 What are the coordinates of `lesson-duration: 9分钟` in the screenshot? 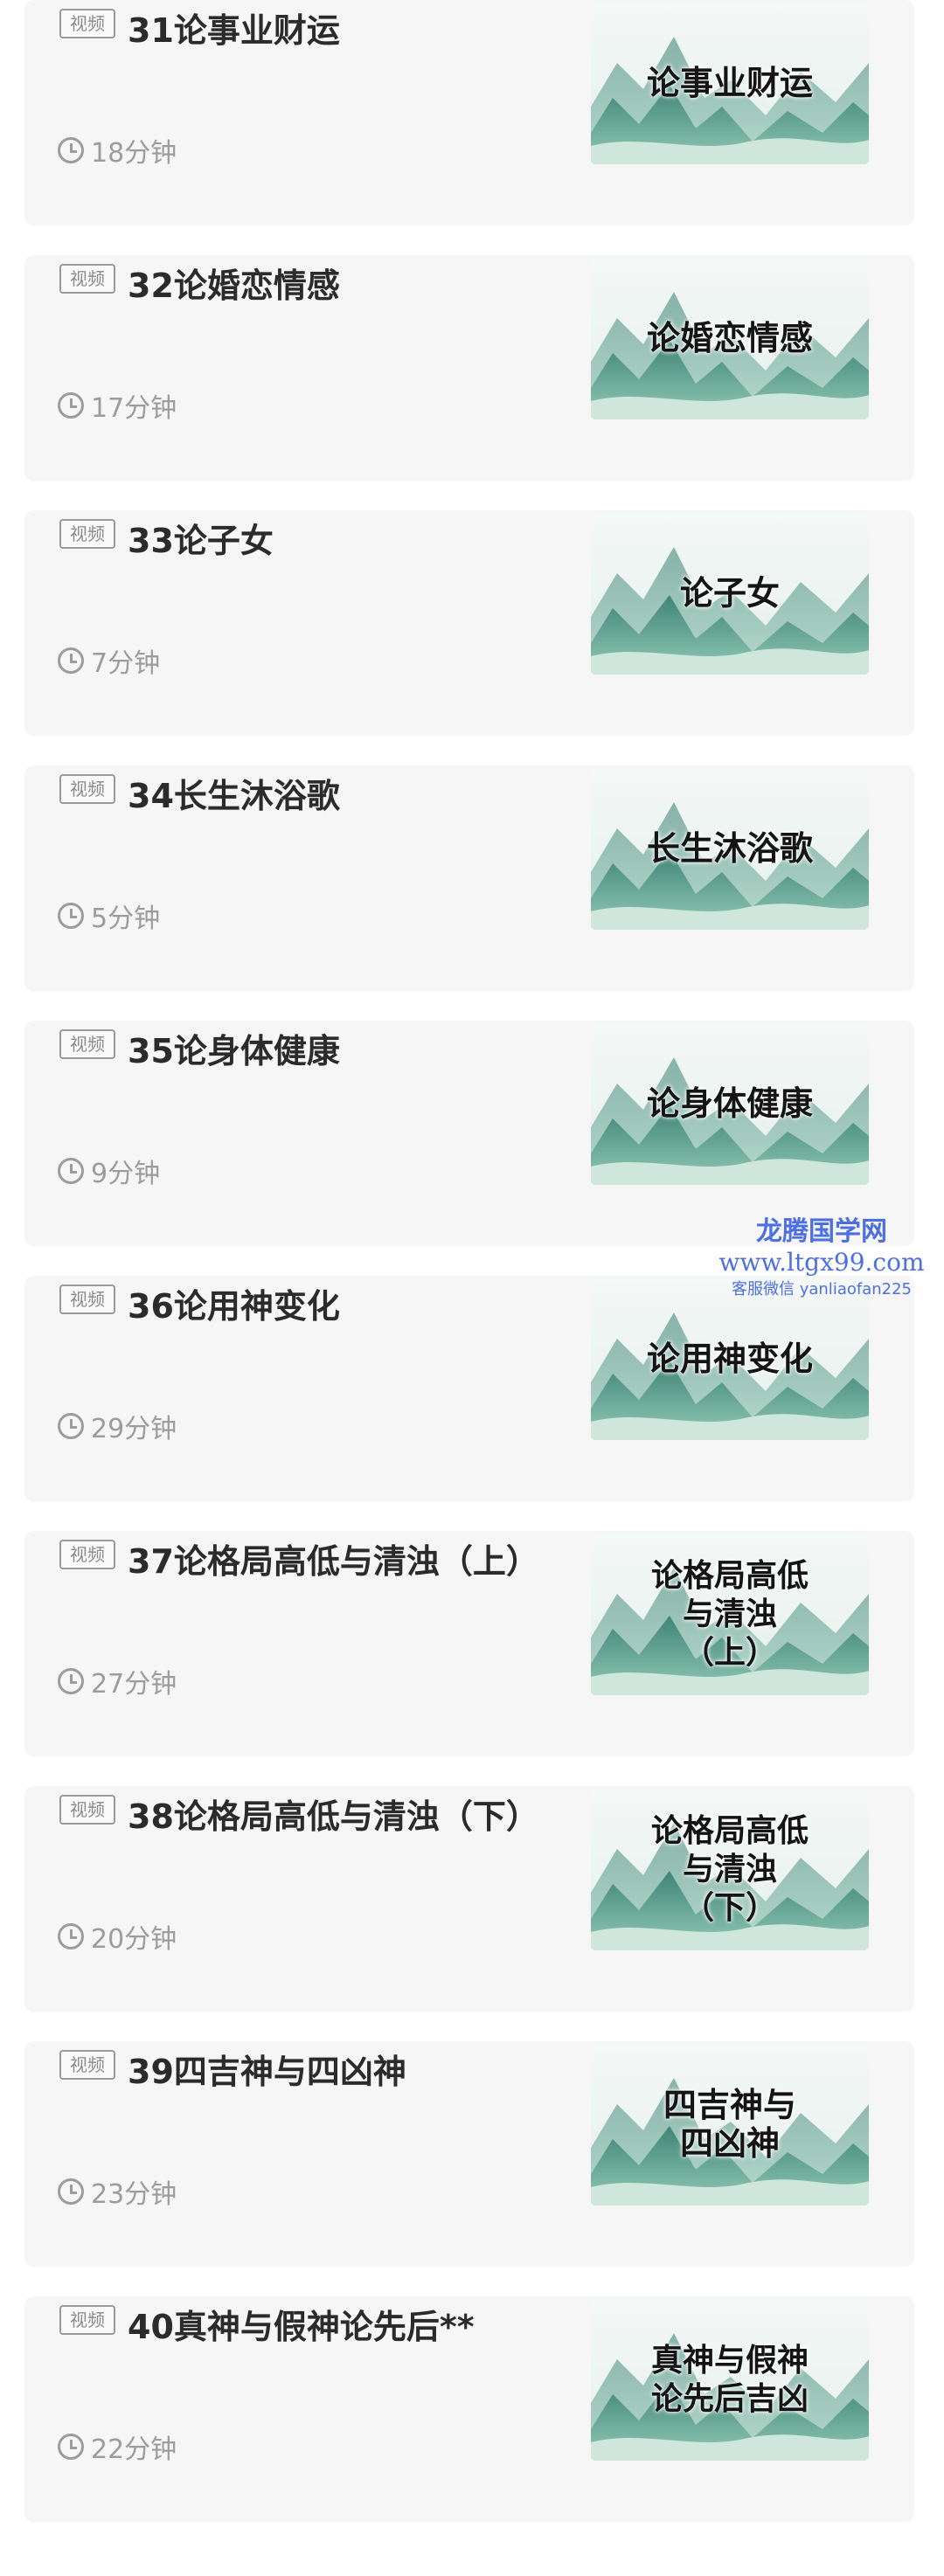 It's located at (110, 1171).